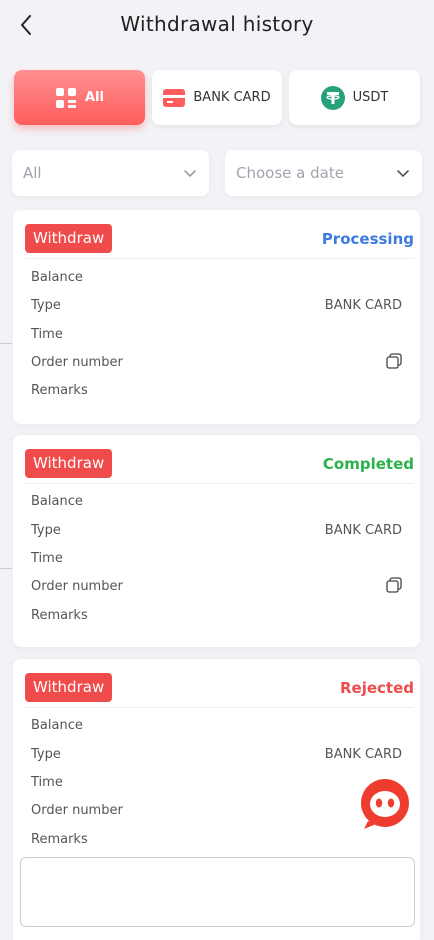  I want to click on type-filter-select: All, so click(110, 173).